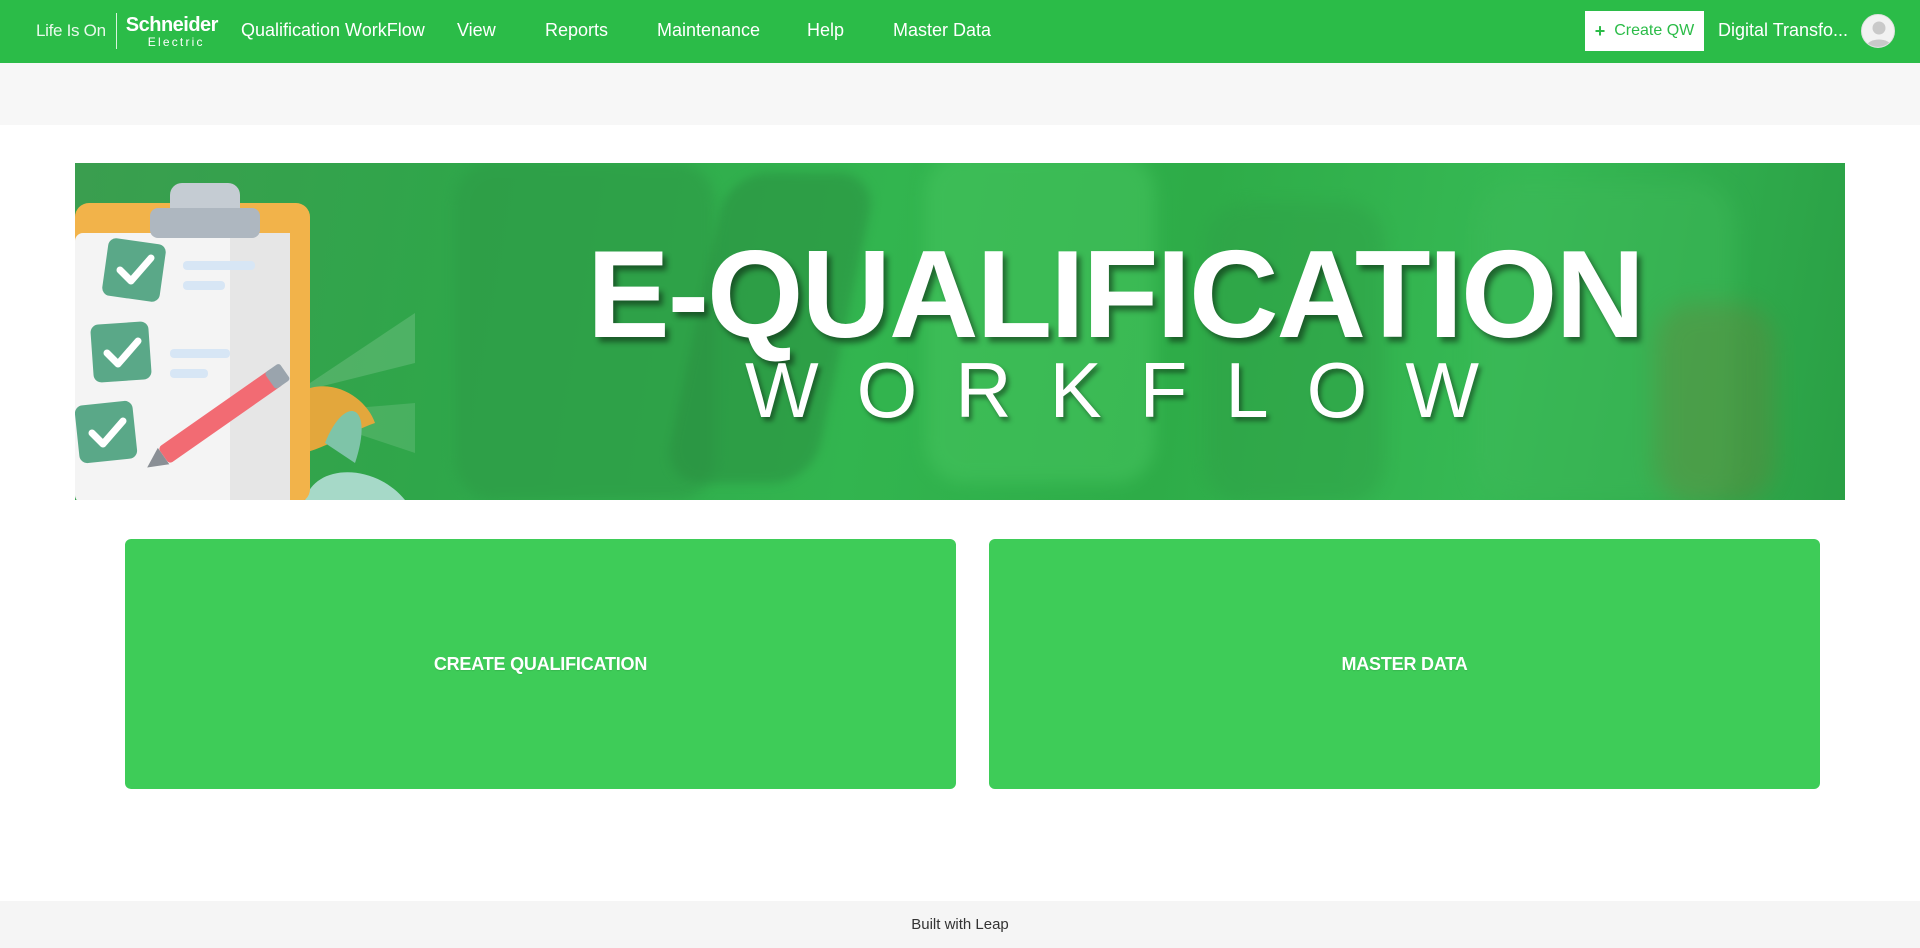  Describe the element at coordinates (71, 30) in the screenshot. I see `brand-tagline: Life Is On` at that location.